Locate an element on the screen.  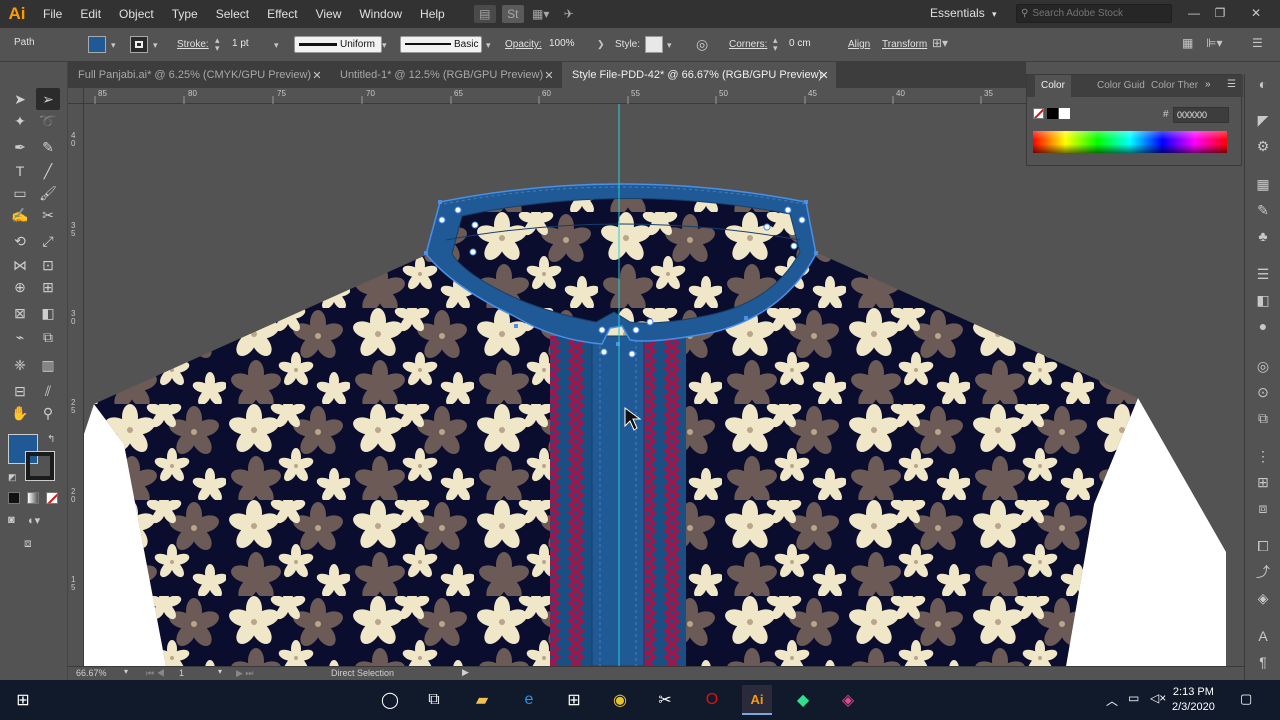
recorder-icon: ◈ is located at coordinates (848, 700).